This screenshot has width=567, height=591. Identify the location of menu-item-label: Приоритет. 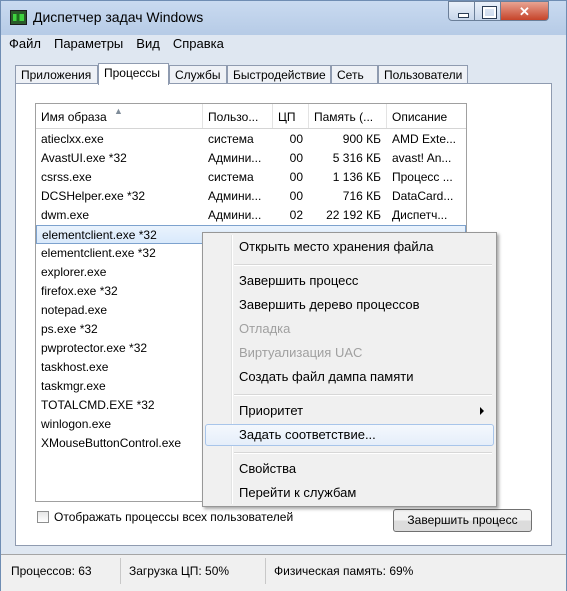
(271, 410).